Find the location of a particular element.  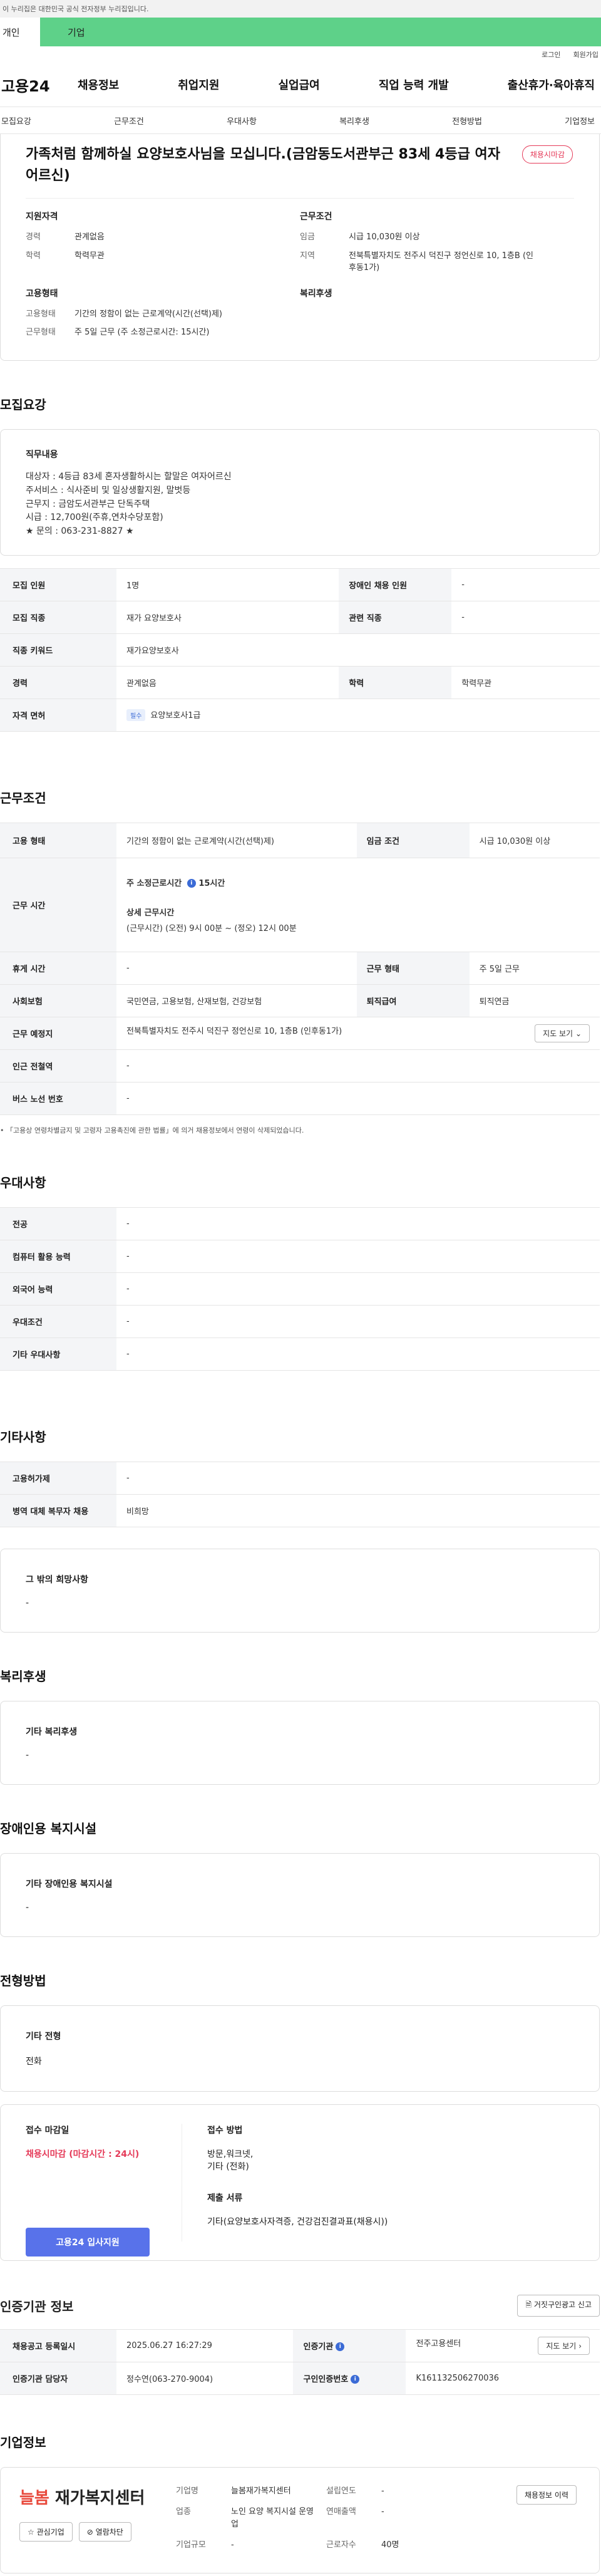

table-row: 전공 - is located at coordinates (300, 1223).